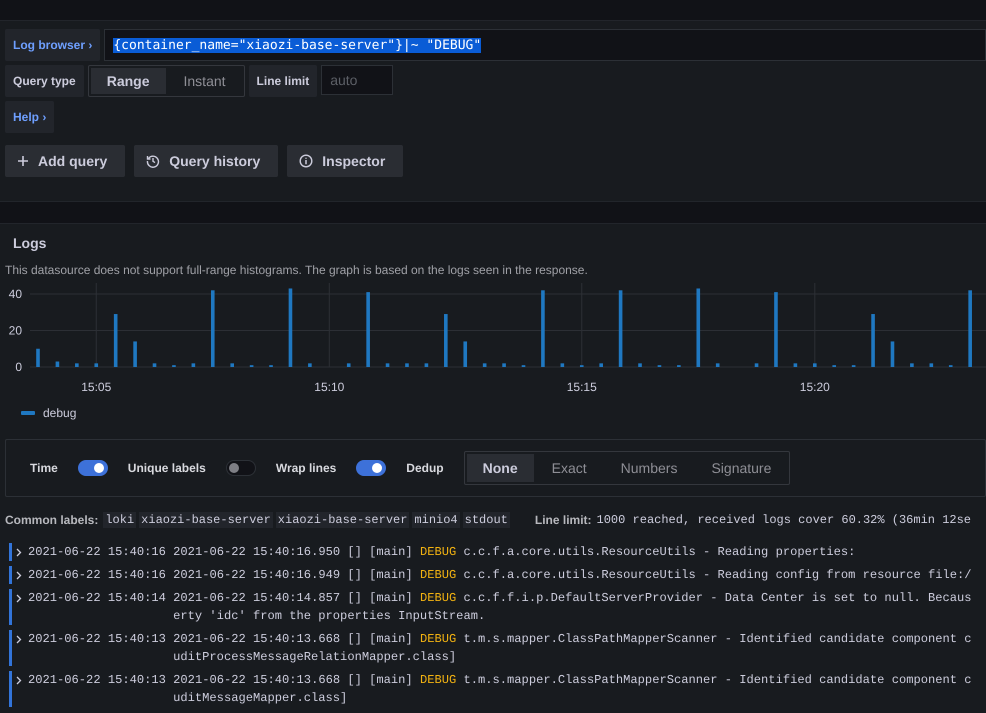 This screenshot has width=986, height=713. I want to click on log-row: 2021-06-22 15:40:14 2021-06-22 15:40:14.857 [] [main] DEBUG c.c.f.f.i.p.DefaultServerProvider - Data Center is set to null. Becaus erty 'idc' from the properties InputStream., so click(497, 607).